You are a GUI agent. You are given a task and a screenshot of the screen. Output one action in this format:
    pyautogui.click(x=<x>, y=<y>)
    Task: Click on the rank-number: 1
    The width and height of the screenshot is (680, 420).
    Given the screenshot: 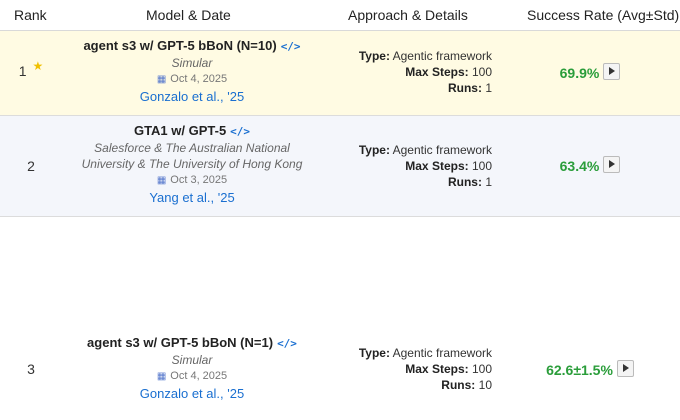 What is the action you would take?
    pyautogui.click(x=22, y=71)
    